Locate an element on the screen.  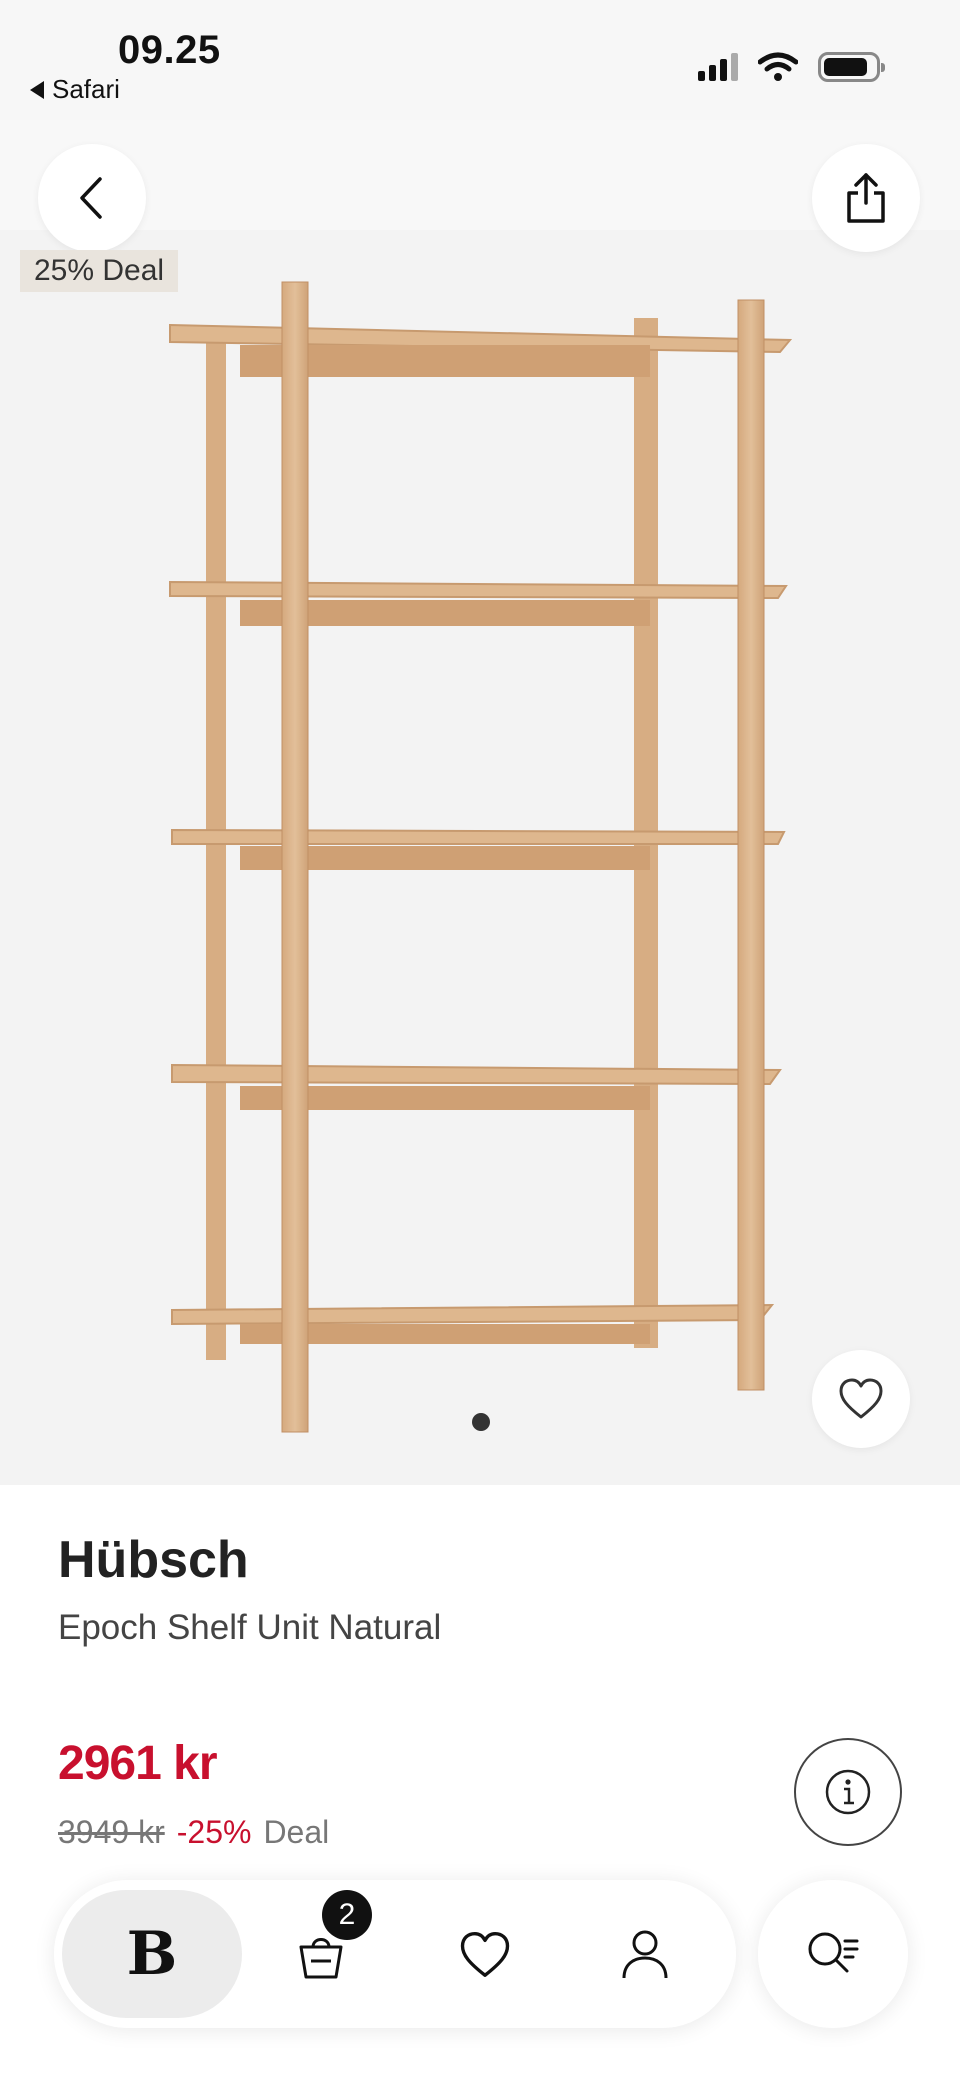
back-app-label: Safari is located at coordinates (86, 89).